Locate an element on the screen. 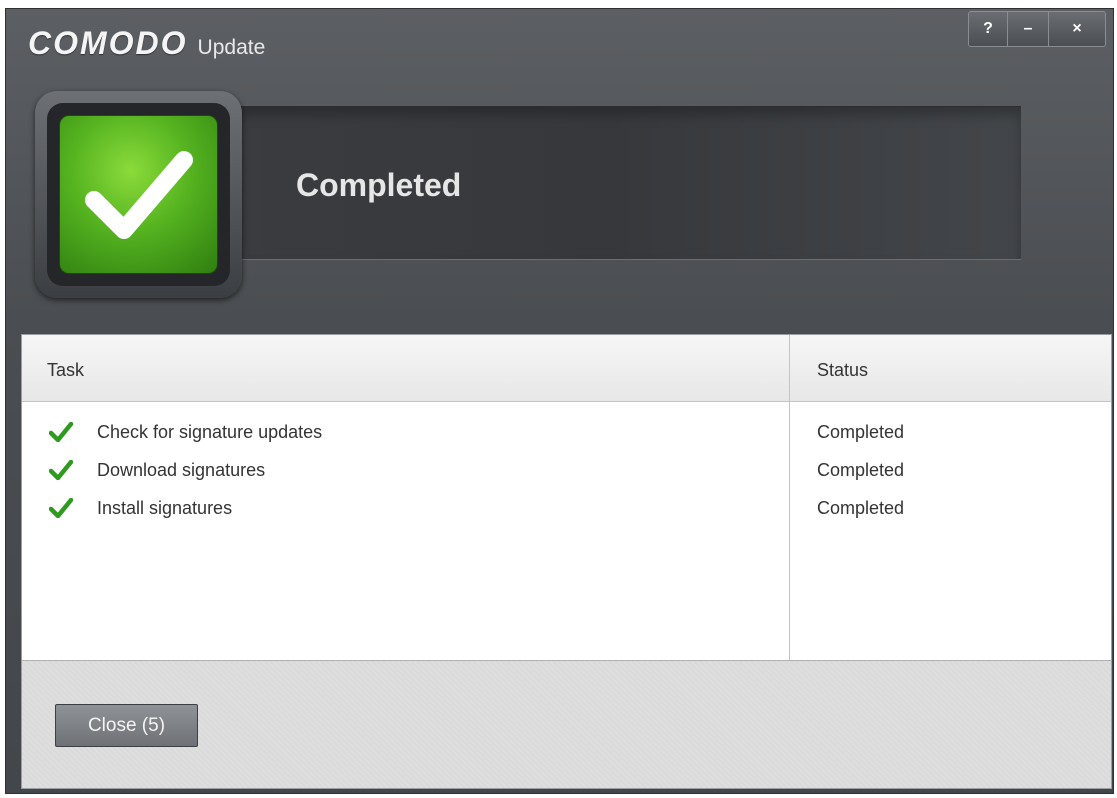  column-header-status: Status is located at coordinates (842, 370).